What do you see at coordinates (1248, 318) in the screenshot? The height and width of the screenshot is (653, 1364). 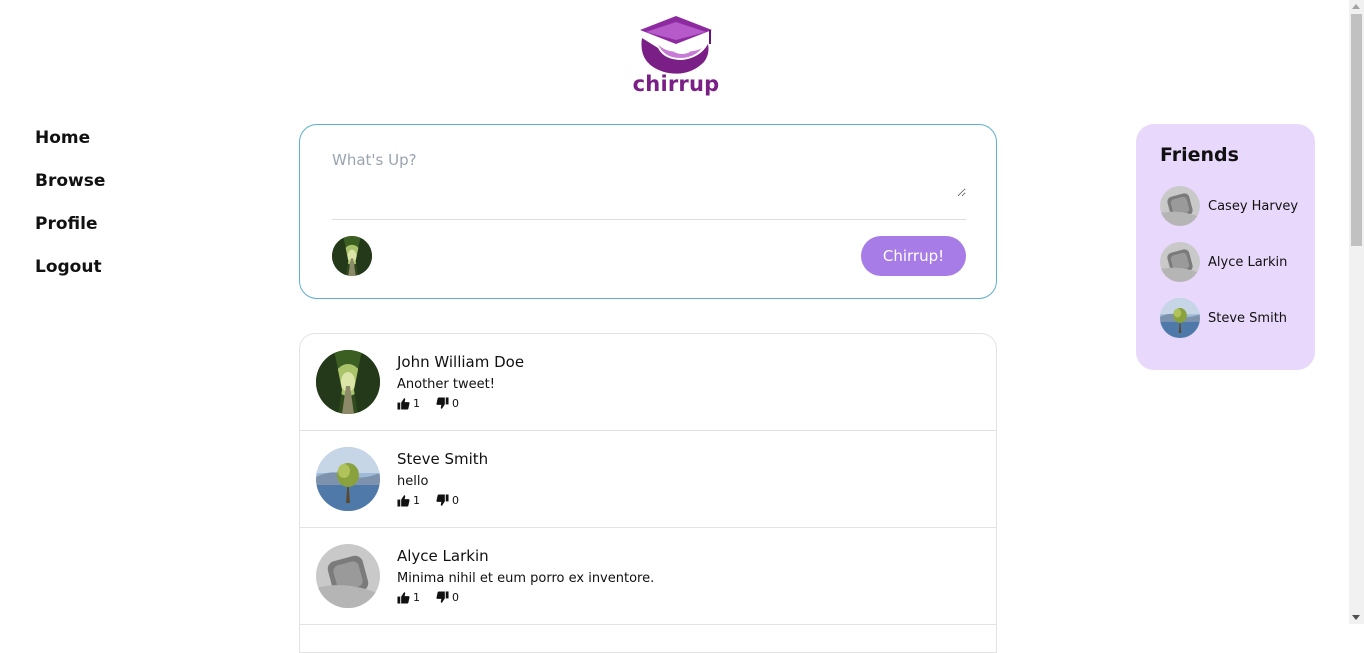 I see `friend-name: Steve Smith` at bounding box center [1248, 318].